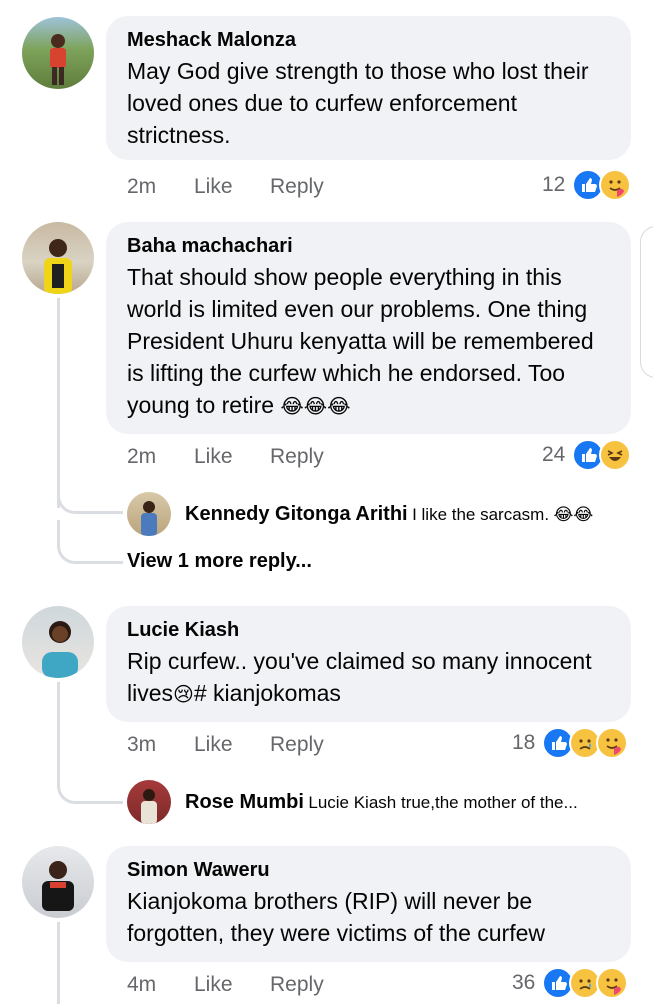 This screenshot has width=653, height=1004. What do you see at coordinates (553, 185) in the screenshot?
I see `reaction-count: 12` at bounding box center [553, 185].